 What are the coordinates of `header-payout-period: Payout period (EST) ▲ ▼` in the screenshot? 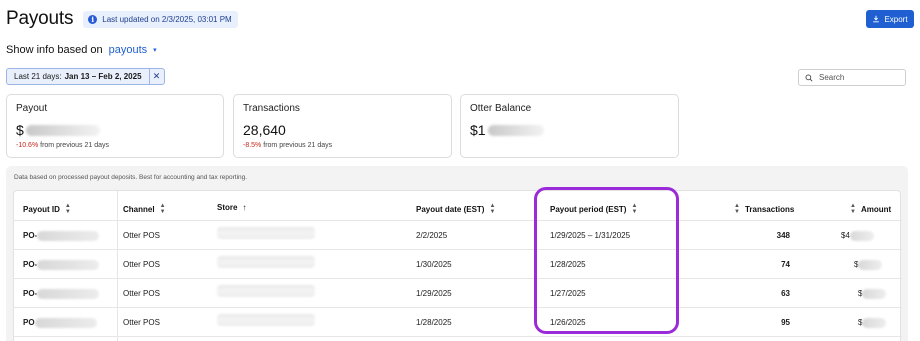 It's located at (593, 209).